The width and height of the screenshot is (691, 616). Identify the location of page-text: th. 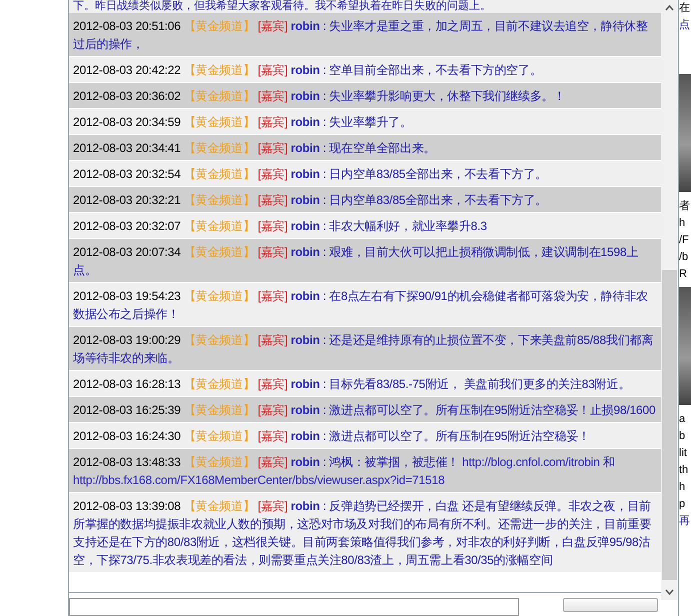
(684, 470).